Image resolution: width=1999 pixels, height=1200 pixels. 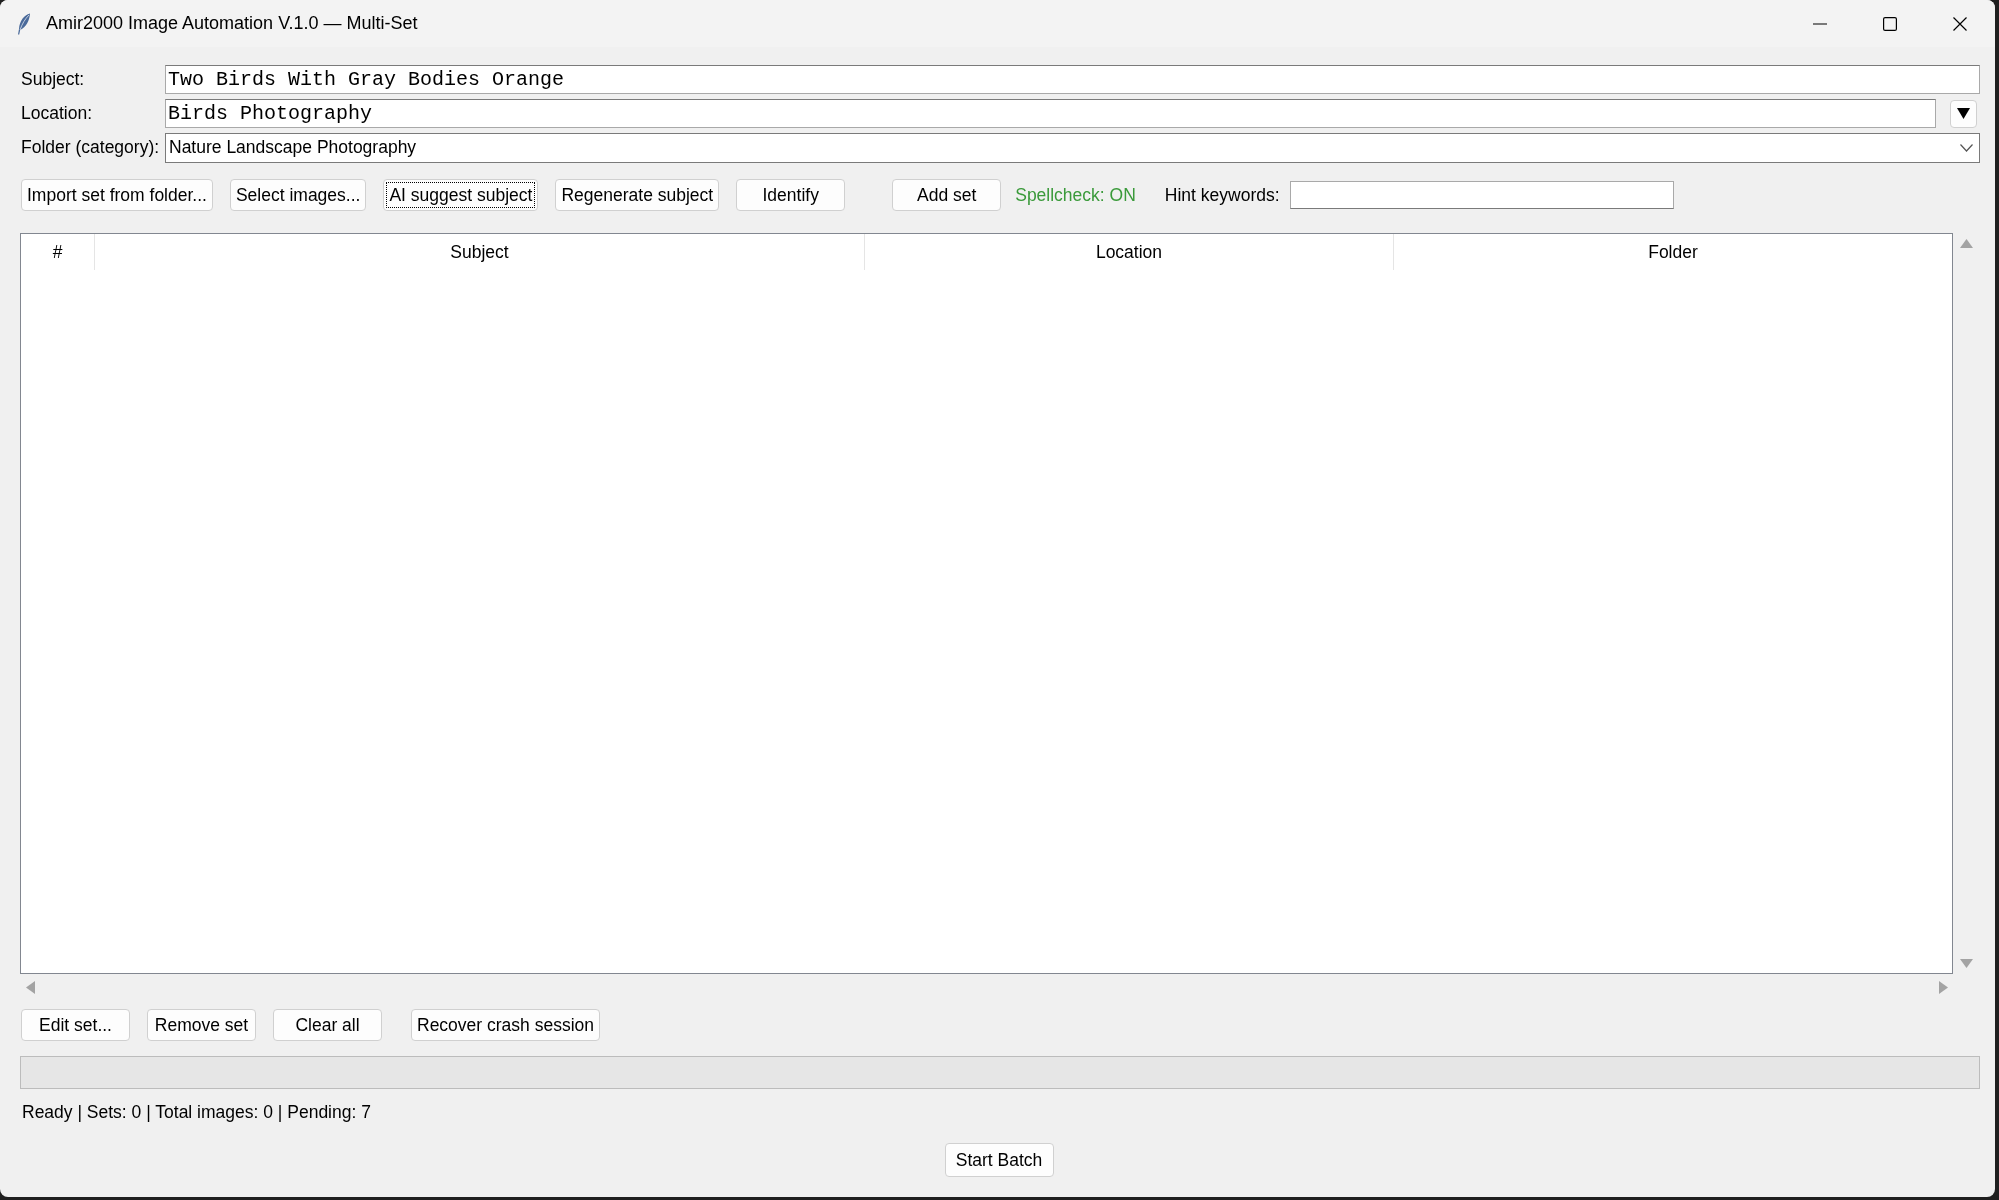 What do you see at coordinates (232, 23) in the screenshot?
I see `window-title: Amir2000 Image Automation V.1.0 — Multi-Set` at bounding box center [232, 23].